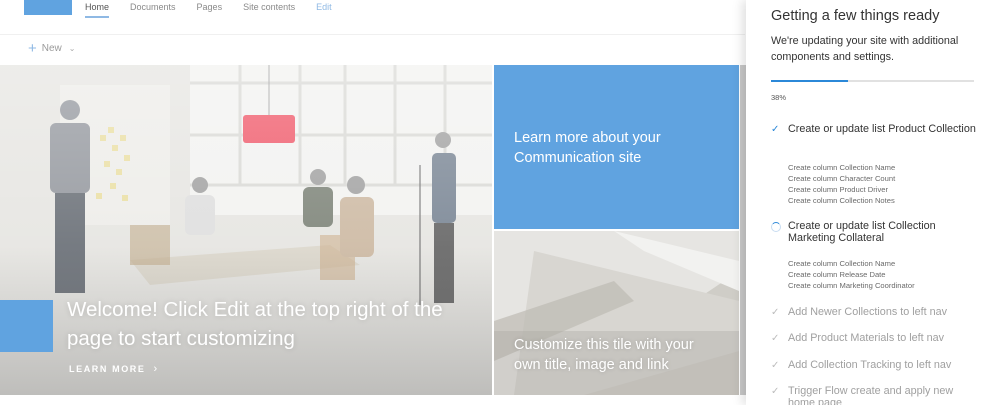  Describe the element at coordinates (870, 365) in the screenshot. I see `step-label: Add Collection Tracking to left nav` at that location.